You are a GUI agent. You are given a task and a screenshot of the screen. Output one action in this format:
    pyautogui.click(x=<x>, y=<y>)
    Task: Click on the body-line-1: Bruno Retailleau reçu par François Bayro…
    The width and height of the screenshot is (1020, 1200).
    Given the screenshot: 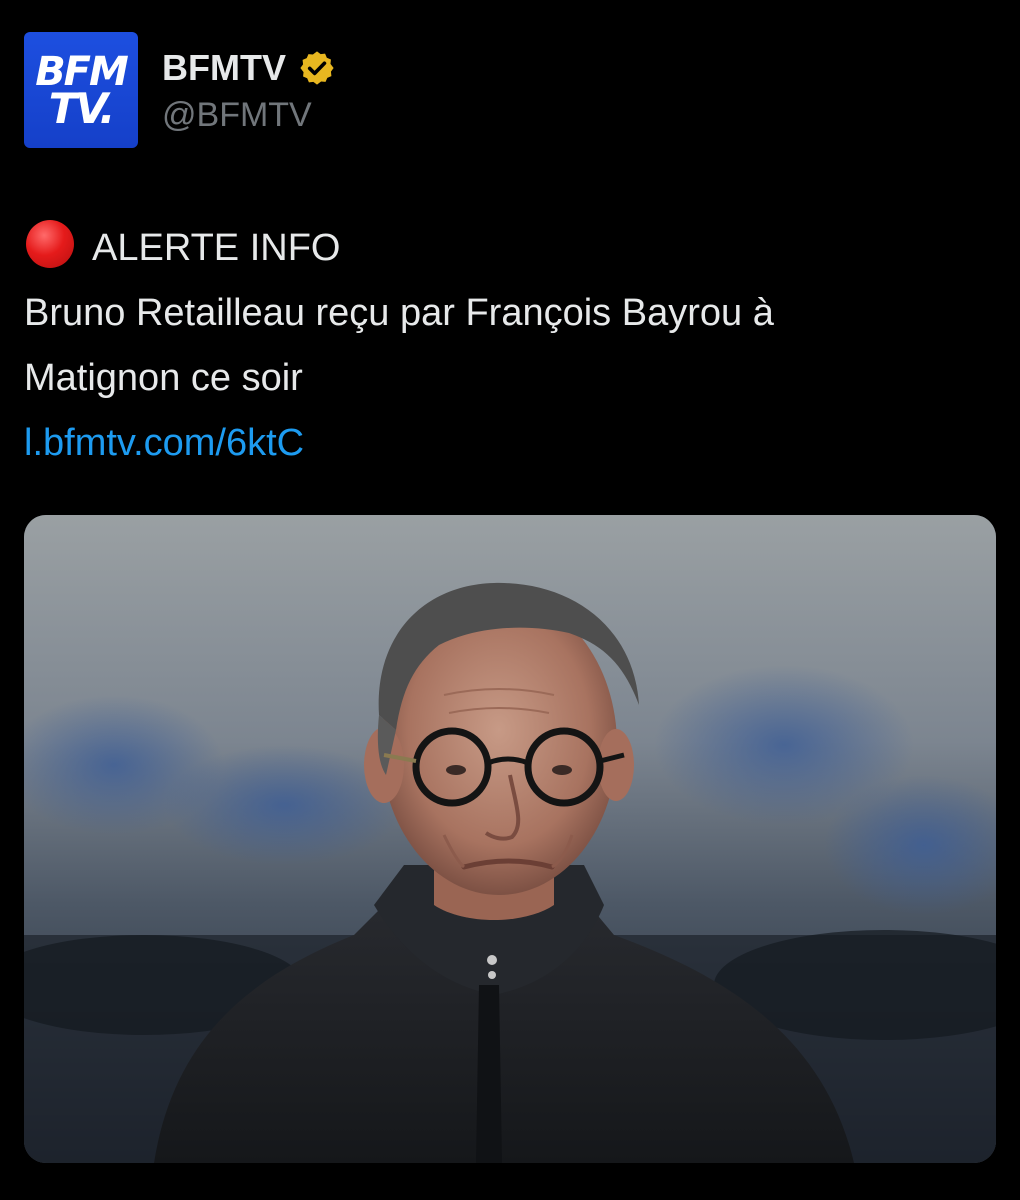 What is the action you would take?
    pyautogui.click(x=399, y=313)
    